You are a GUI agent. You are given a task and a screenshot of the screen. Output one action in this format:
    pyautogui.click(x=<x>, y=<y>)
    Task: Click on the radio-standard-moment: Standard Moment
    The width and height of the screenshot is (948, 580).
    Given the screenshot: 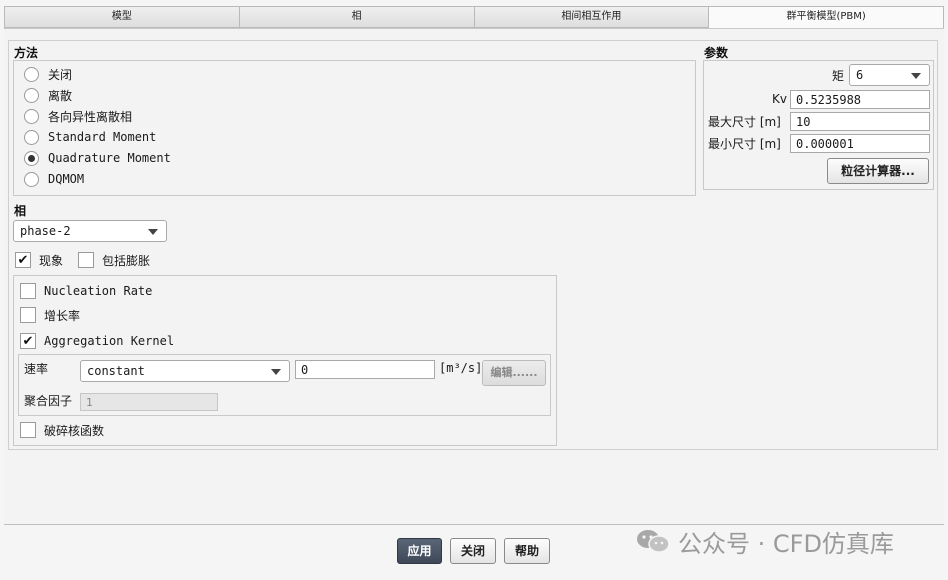 What is the action you would take?
    pyautogui.click(x=90, y=137)
    